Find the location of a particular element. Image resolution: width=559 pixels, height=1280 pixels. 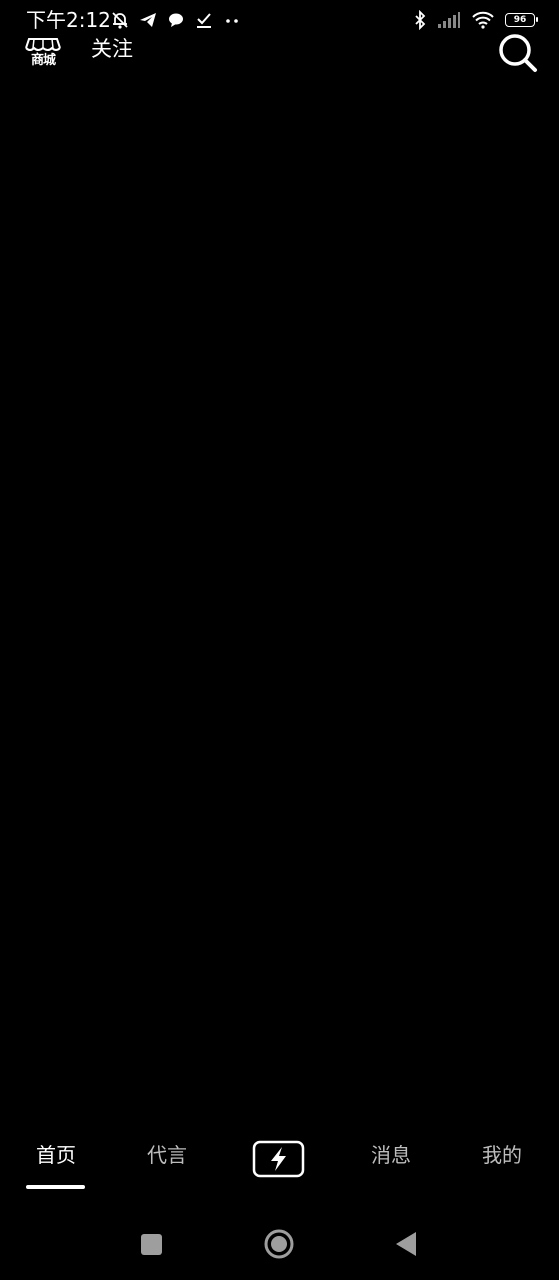

battery-level: 96 is located at coordinates (520, 20).